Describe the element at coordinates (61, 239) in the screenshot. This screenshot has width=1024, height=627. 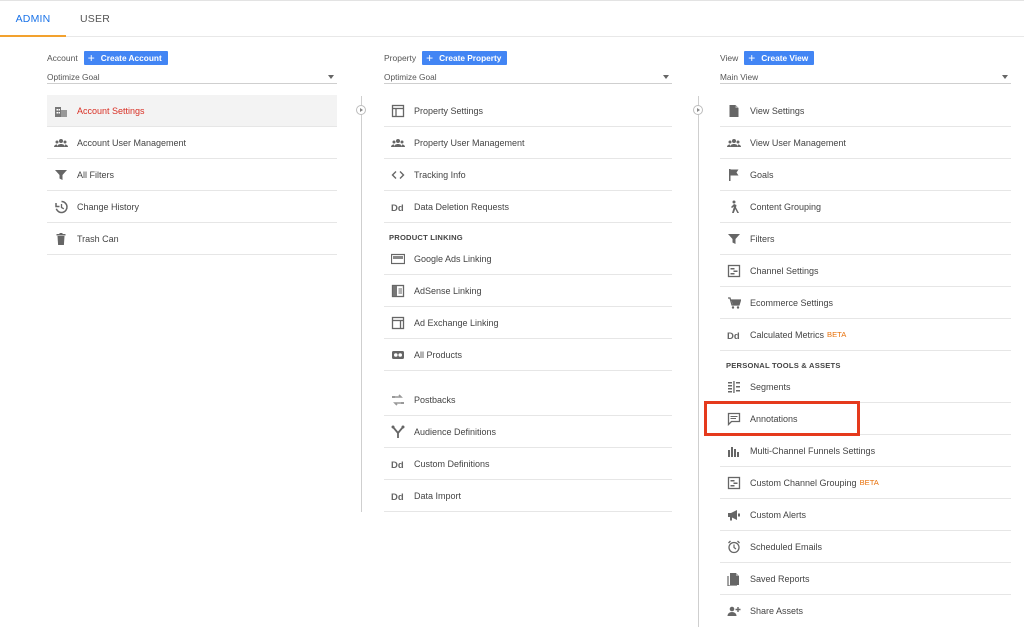
I see `trash-icon` at that location.